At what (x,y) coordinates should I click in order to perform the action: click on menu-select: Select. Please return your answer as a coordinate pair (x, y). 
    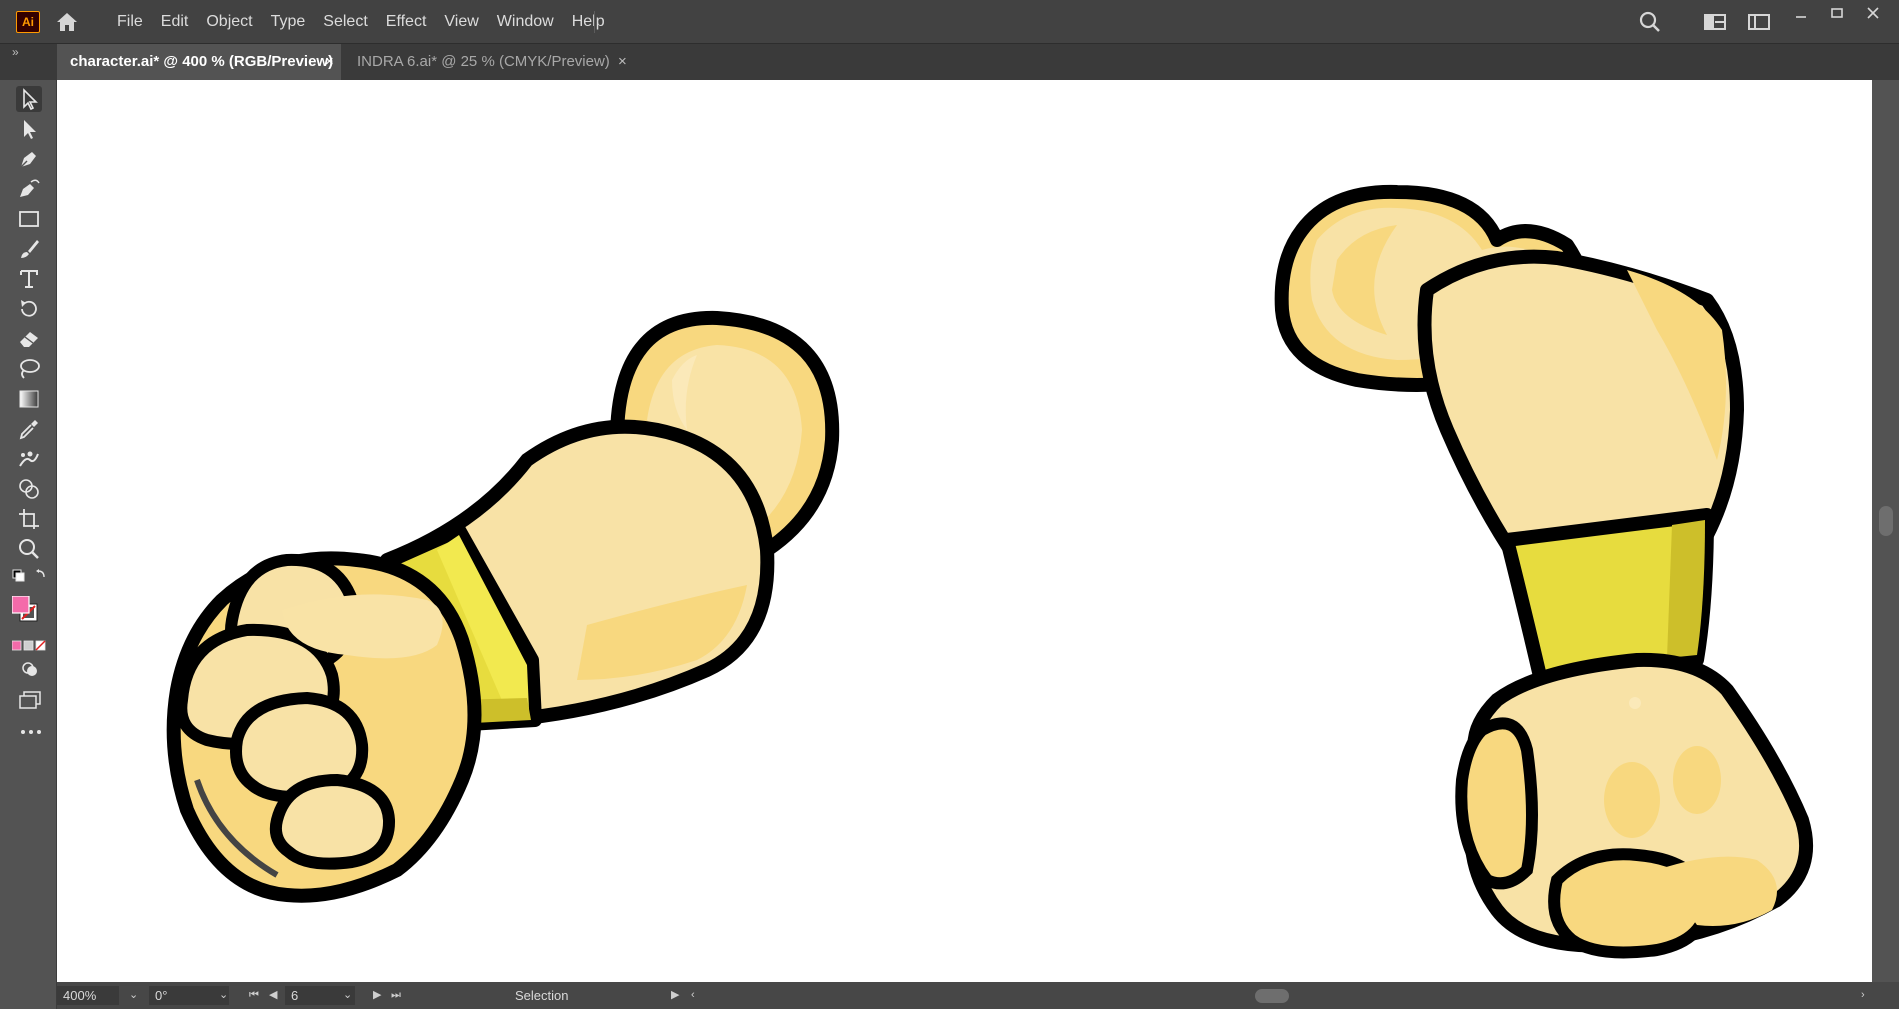
    Looking at the image, I should click on (345, 22).